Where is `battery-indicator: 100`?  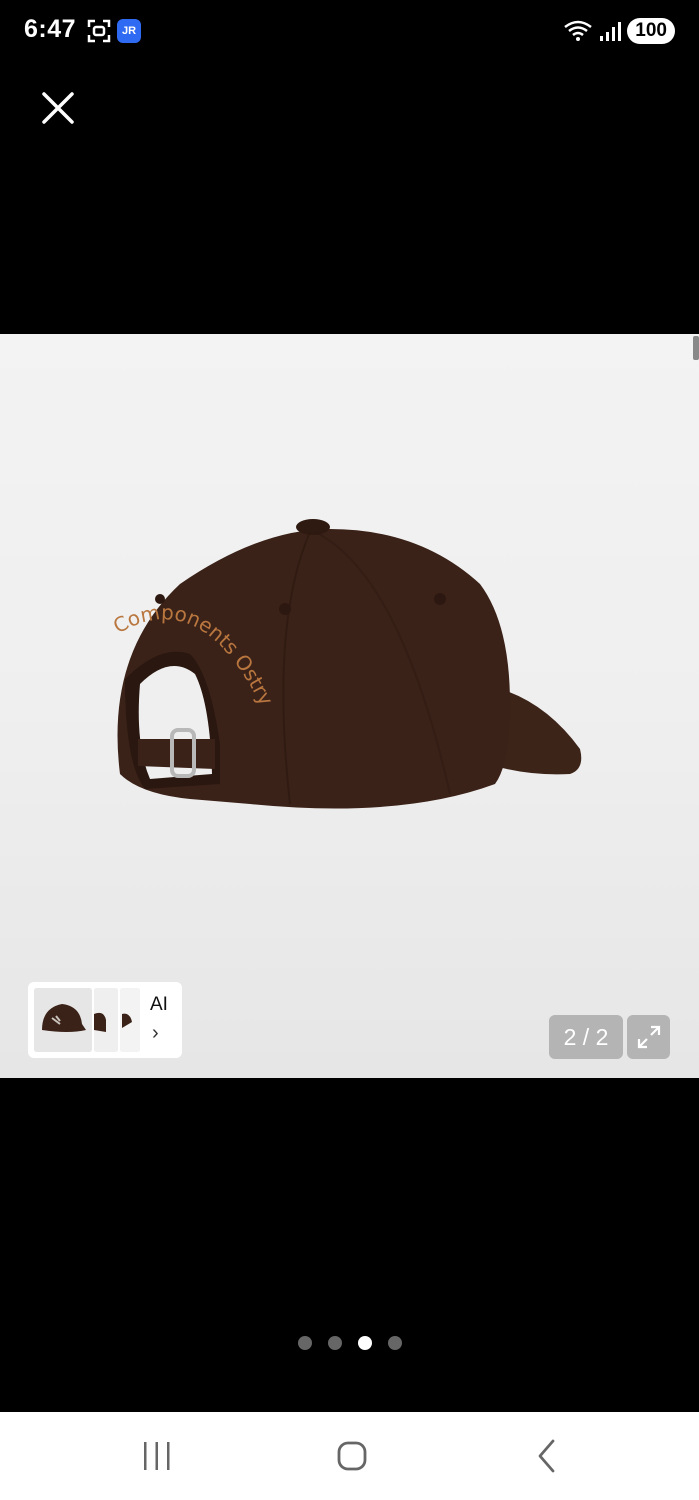 battery-indicator: 100 is located at coordinates (651, 31).